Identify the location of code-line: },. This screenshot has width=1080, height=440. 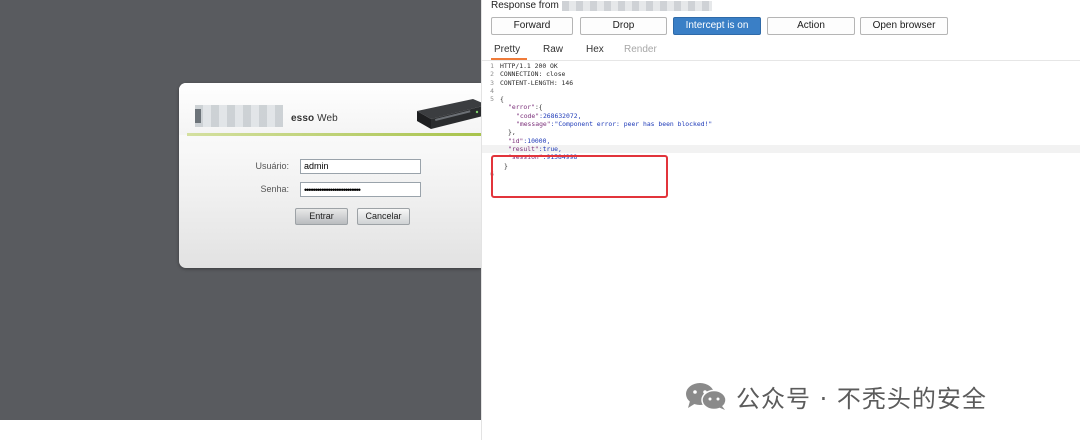
(512, 132).